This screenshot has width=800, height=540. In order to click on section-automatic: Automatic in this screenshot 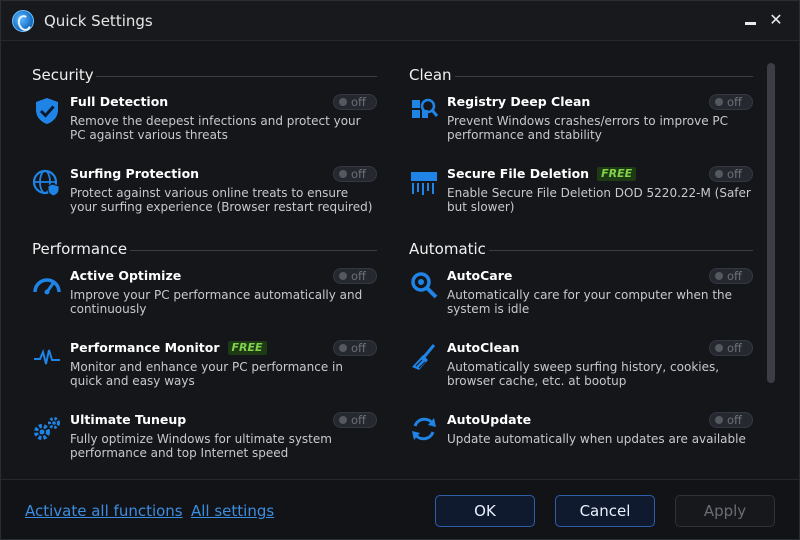, I will do `click(581, 250)`.